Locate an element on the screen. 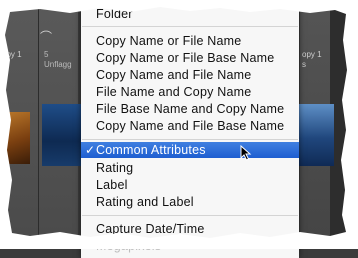 The height and width of the screenshot is (258, 358). menu-item-label: Copy Name or File Name is located at coordinates (169, 41).